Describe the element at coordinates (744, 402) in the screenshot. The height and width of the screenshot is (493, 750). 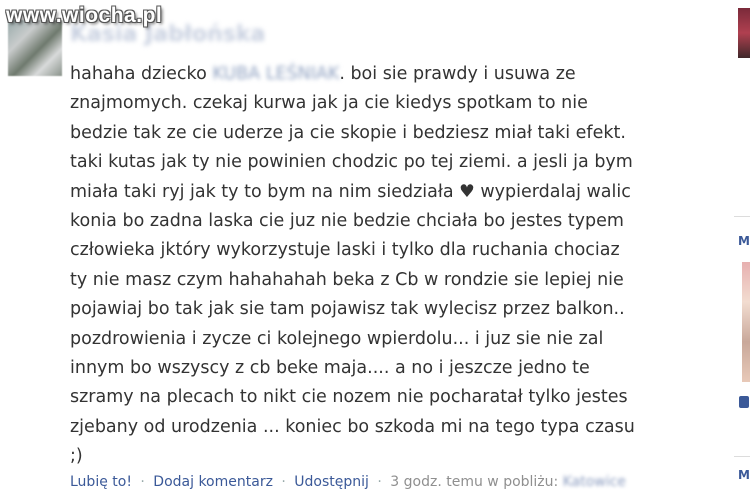
I see `facebook-icon` at that location.